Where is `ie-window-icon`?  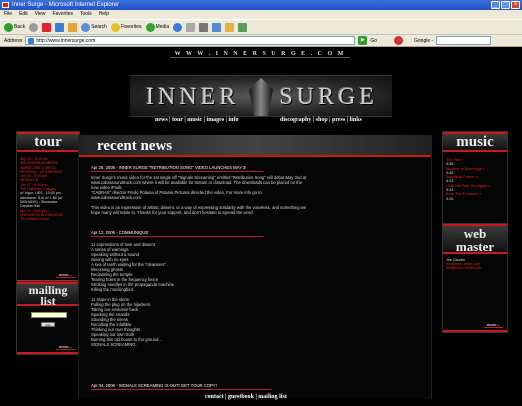
ie-window-icon is located at coordinates (5, 5).